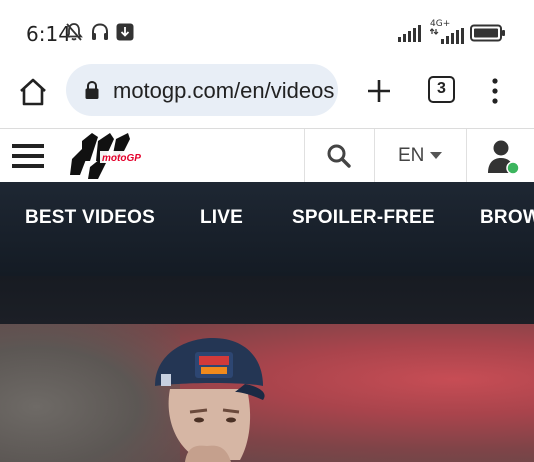 The width and height of the screenshot is (534, 462). I want to click on url-bar: motogp.com/en/videos, so click(202, 90).